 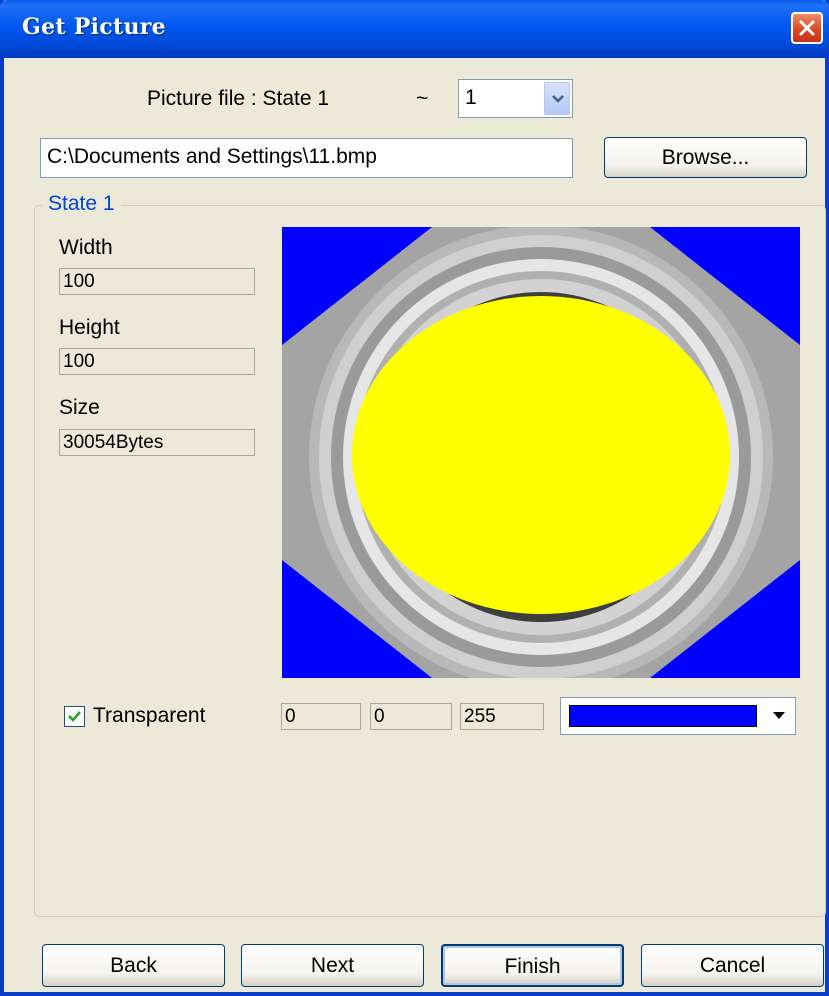 I want to click on blue-value: 255, so click(x=502, y=716).